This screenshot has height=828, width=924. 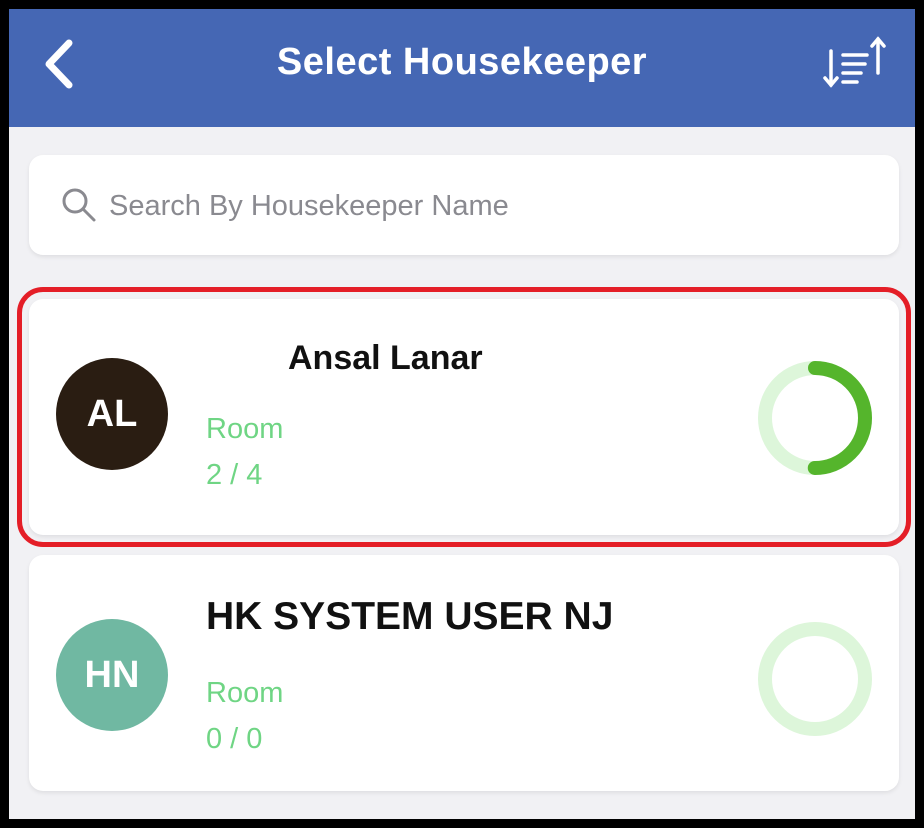 I want to click on avatar: HN, so click(x=112, y=675).